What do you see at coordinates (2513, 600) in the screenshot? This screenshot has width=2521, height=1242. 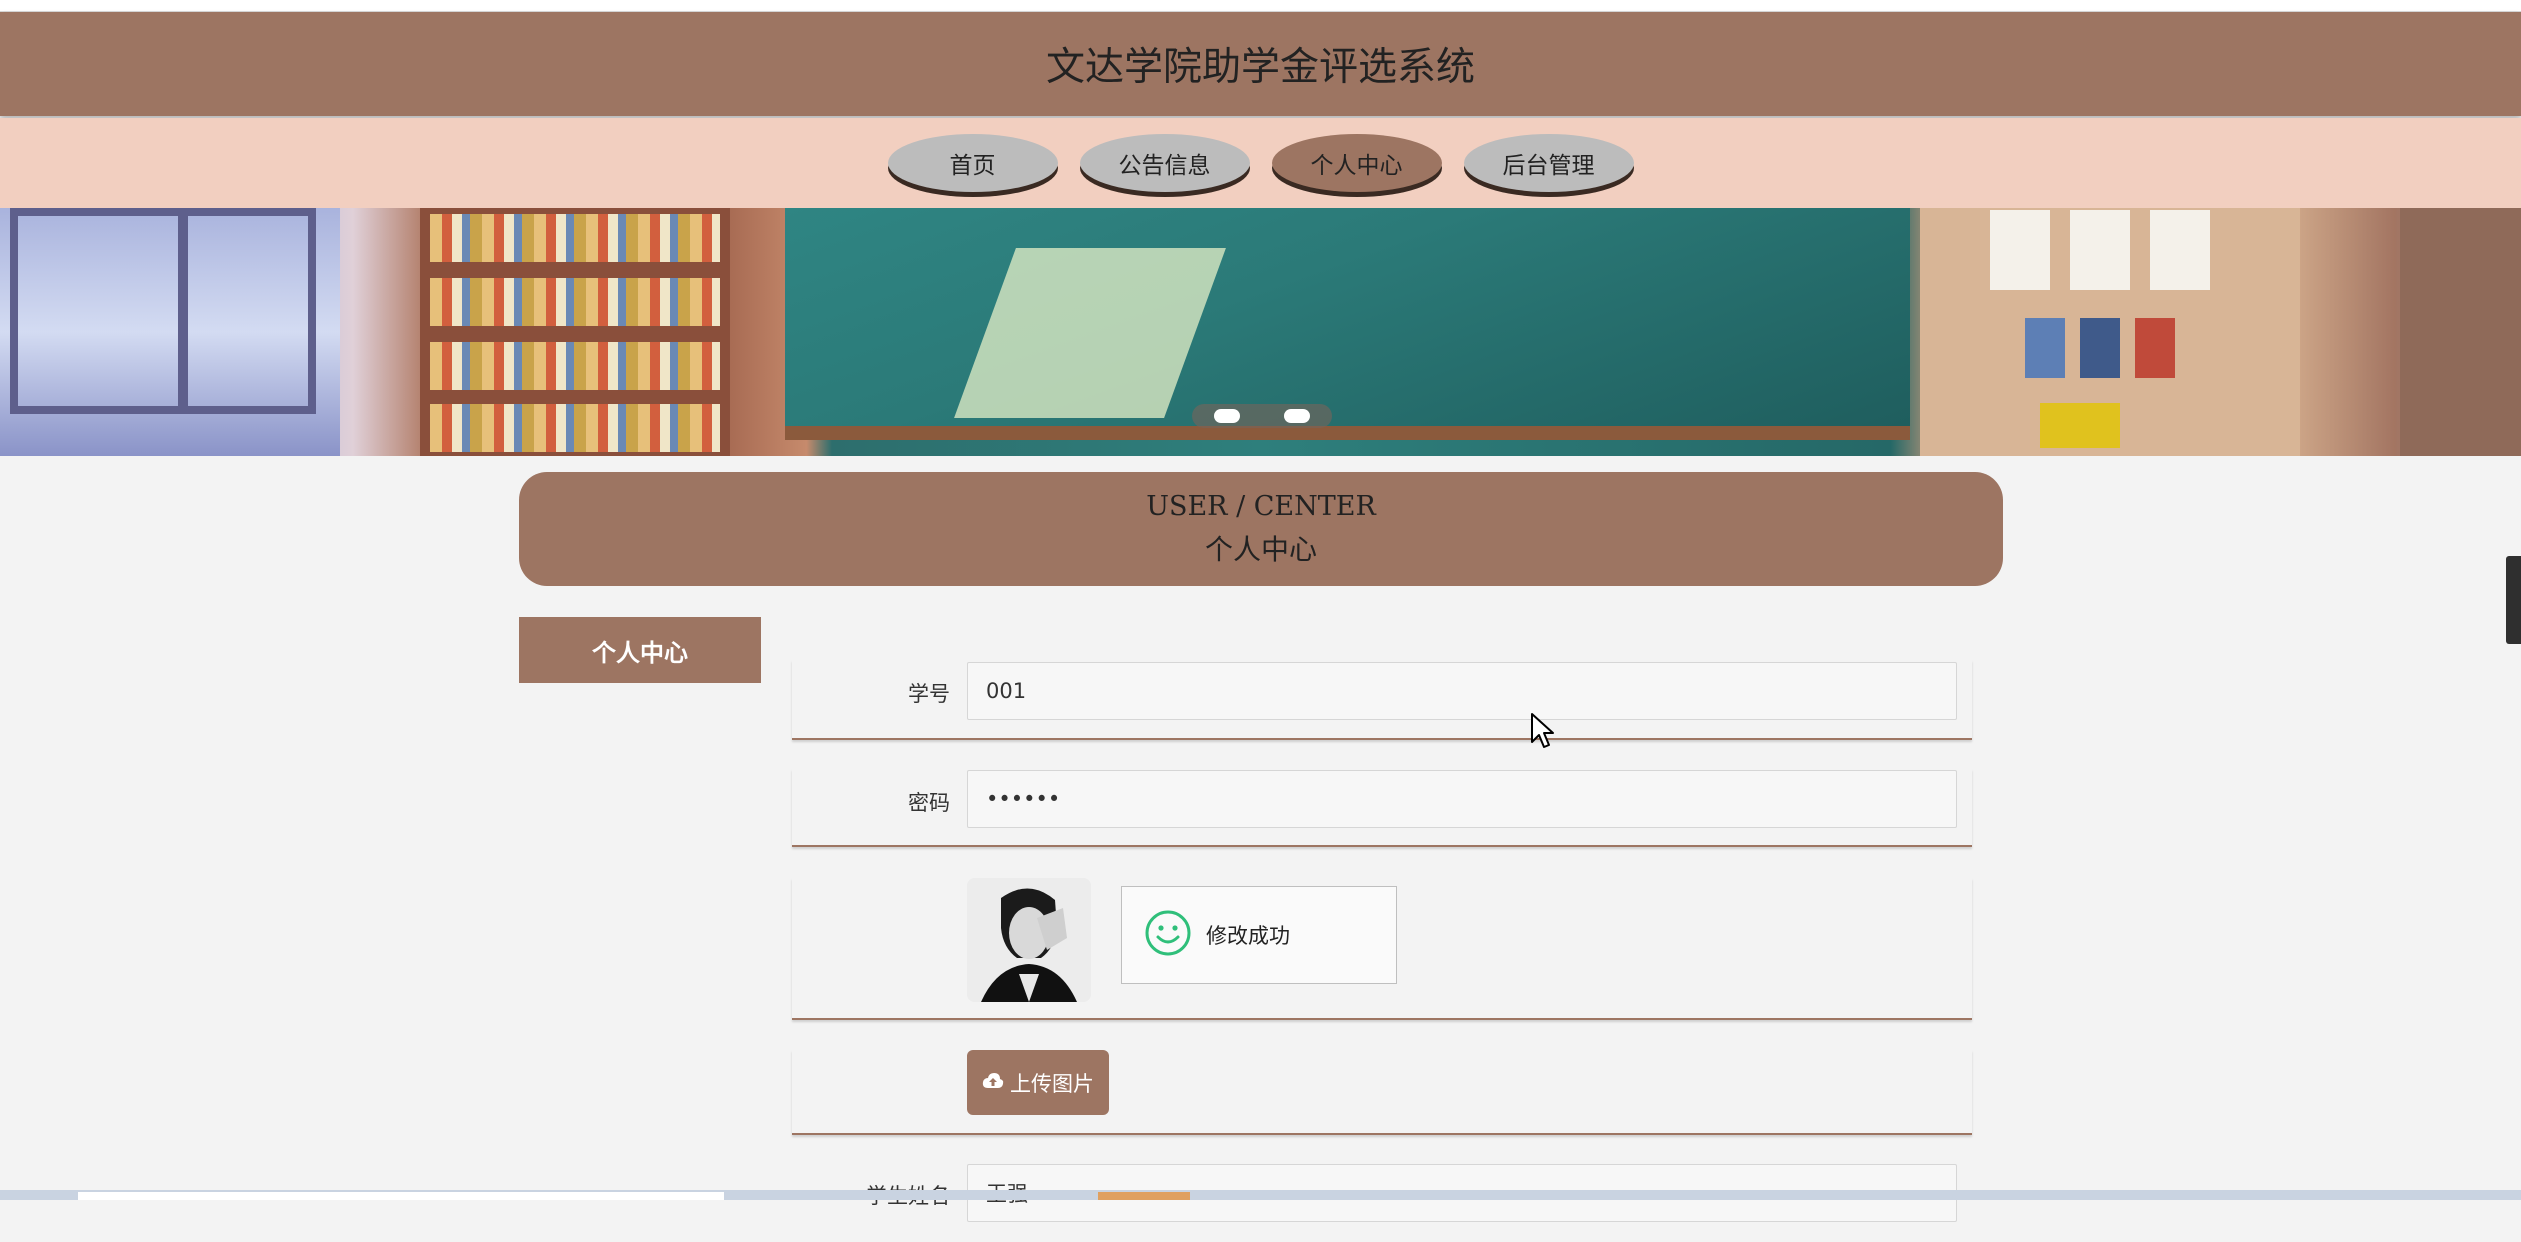 I see `scrollbar-handle` at bounding box center [2513, 600].